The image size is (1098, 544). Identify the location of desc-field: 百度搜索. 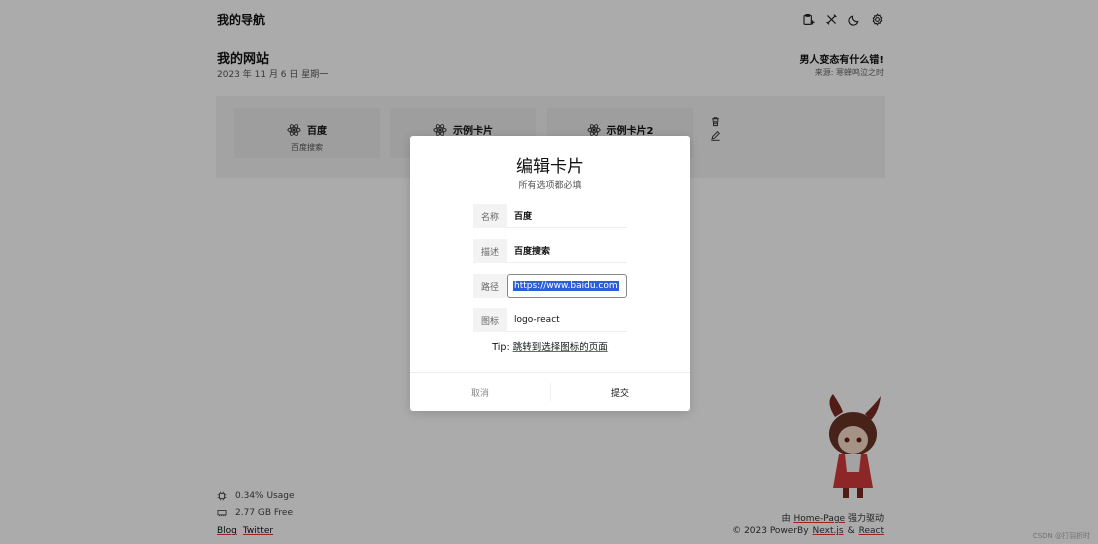
(567, 251).